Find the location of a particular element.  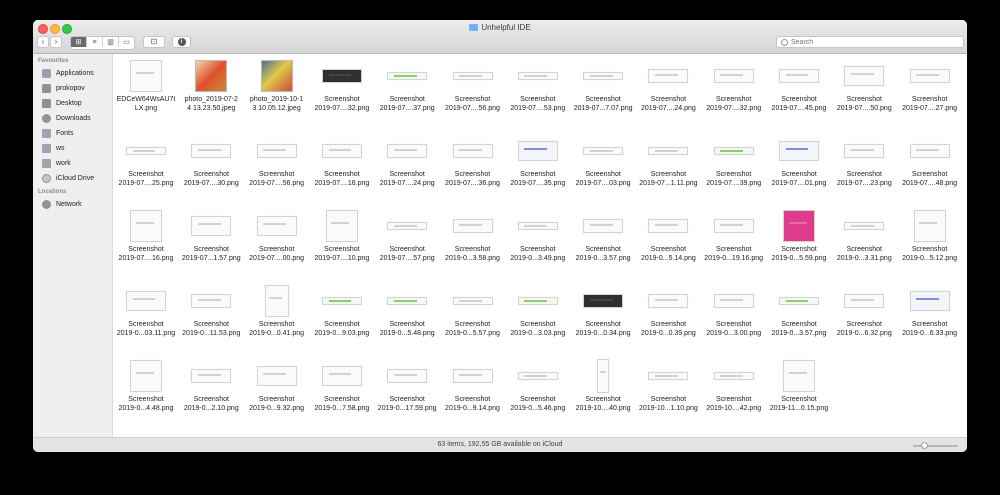

file-item: Screenshot 2019-10....42.png is located at coordinates (734, 386).